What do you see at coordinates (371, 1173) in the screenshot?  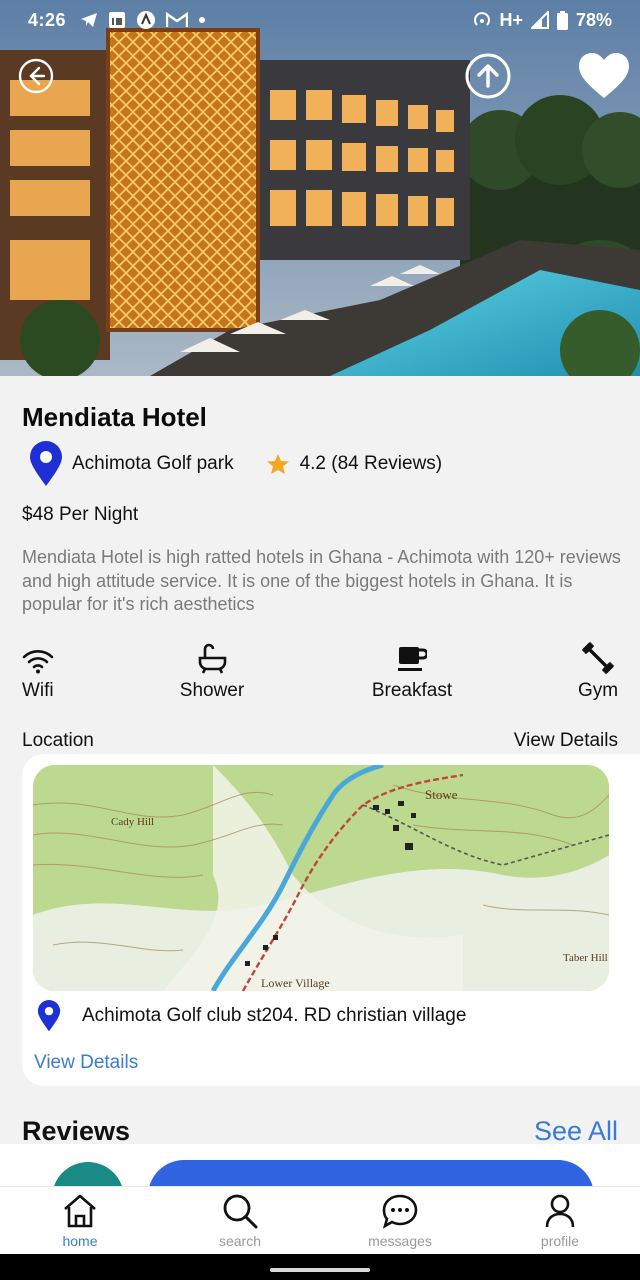 I see `book-button` at bounding box center [371, 1173].